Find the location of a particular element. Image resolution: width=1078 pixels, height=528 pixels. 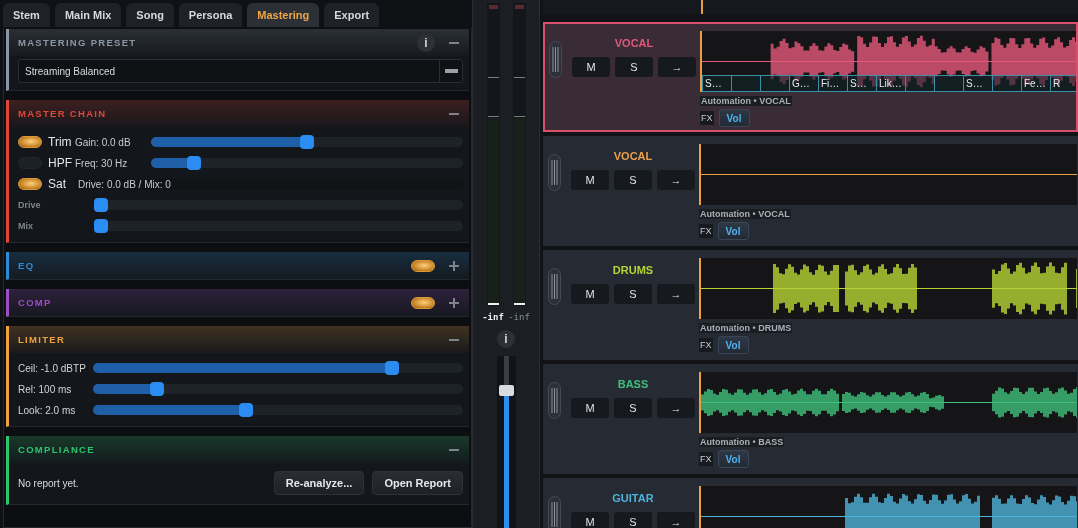

section-title: LIMITER is located at coordinates (42, 339).